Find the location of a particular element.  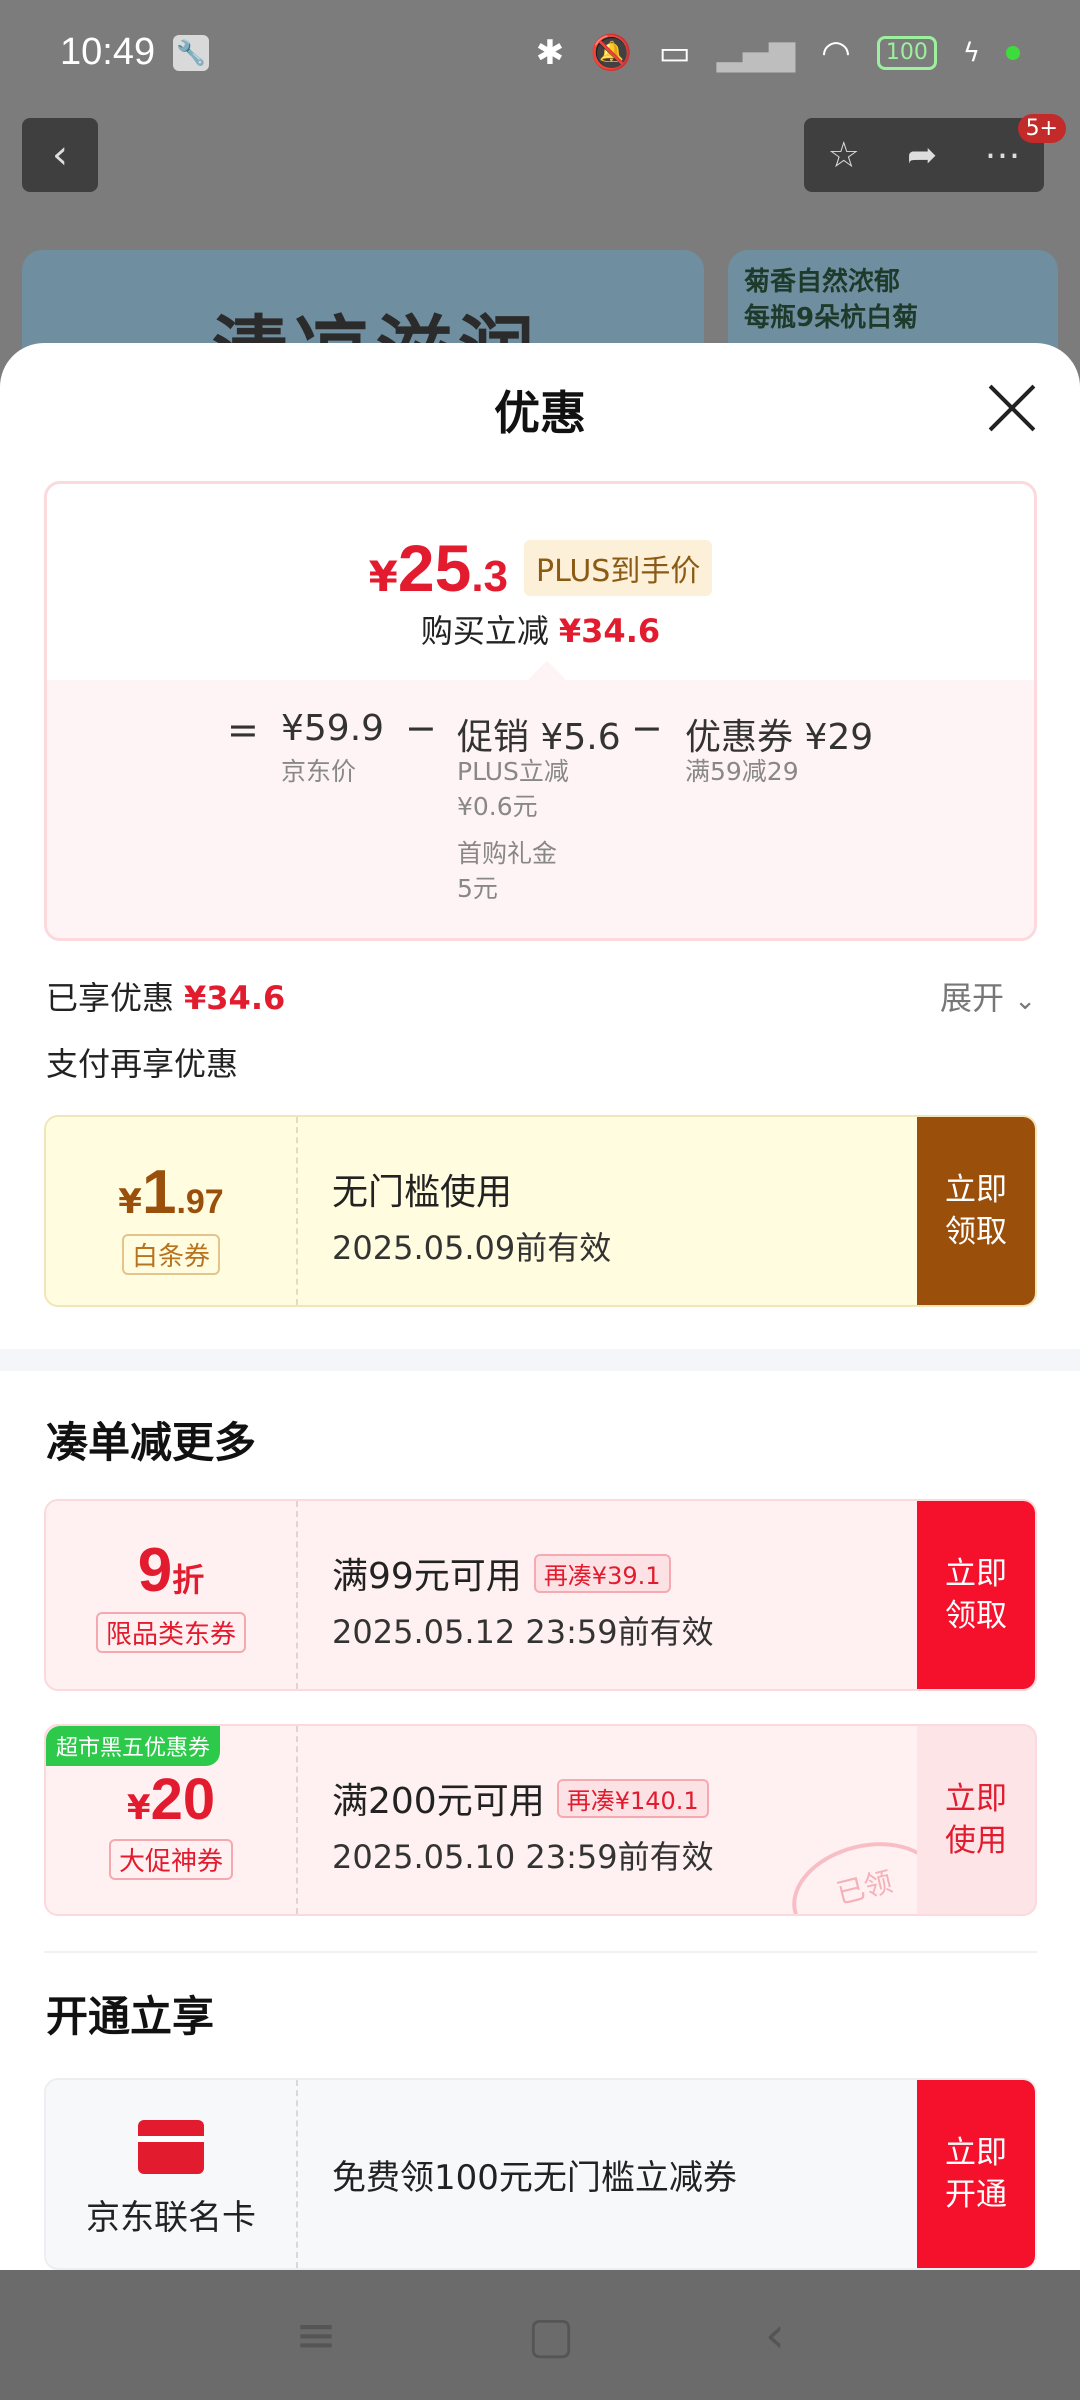

coupon-detail: 满59减29 is located at coordinates (742, 771).